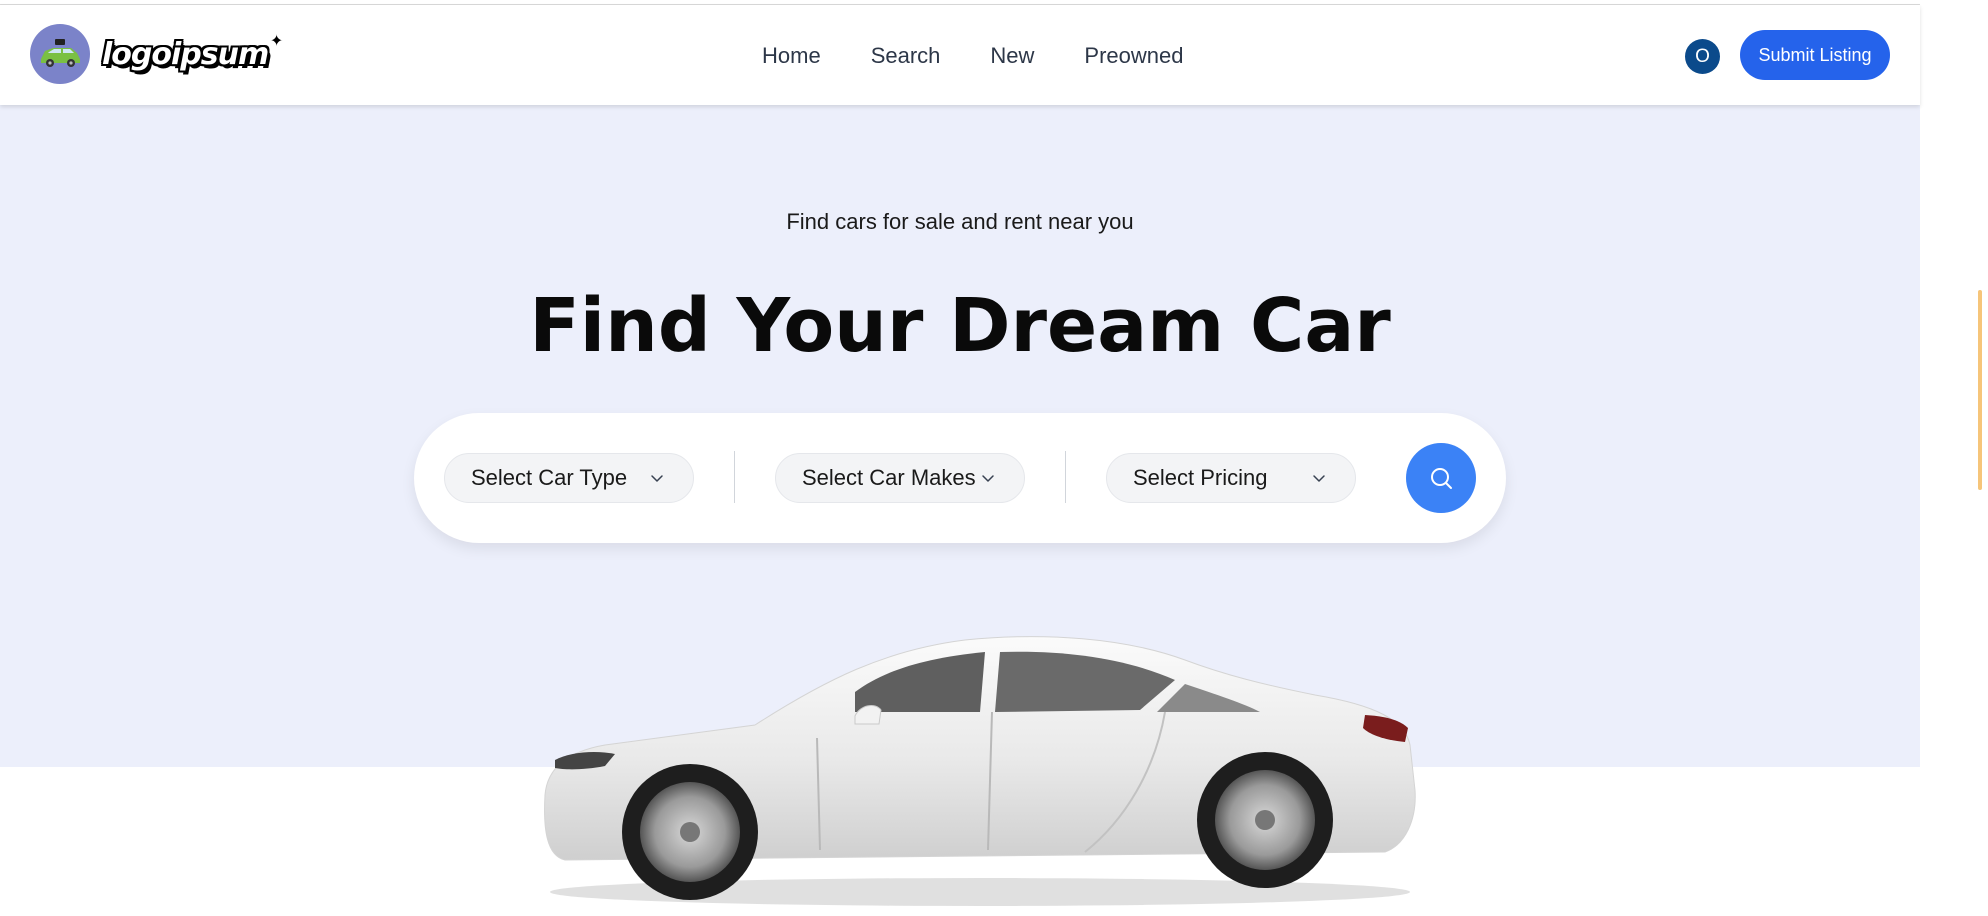  I want to click on logo-wordmark: logoipsum ✦, so click(192, 51).